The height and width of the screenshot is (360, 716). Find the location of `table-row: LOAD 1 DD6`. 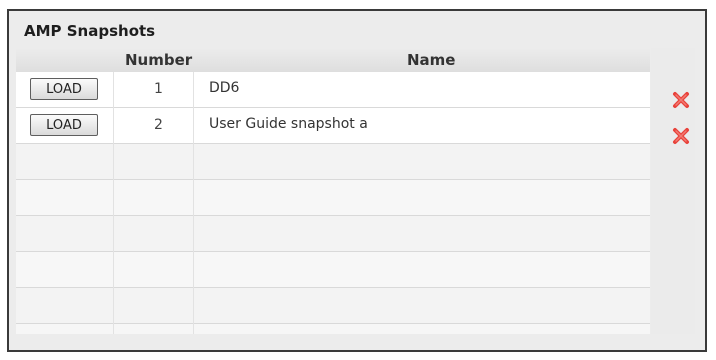

table-row: LOAD 1 DD6 is located at coordinates (333, 90).